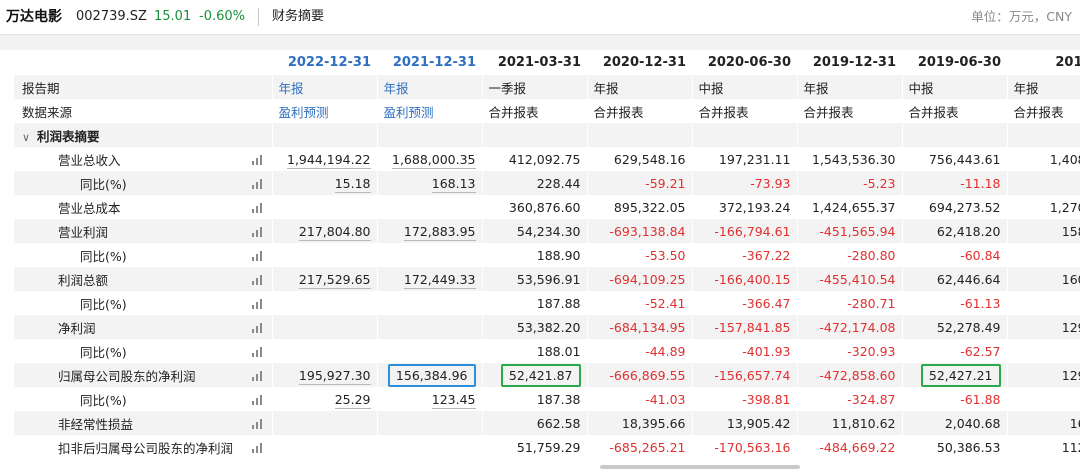  What do you see at coordinates (547, 135) in the screenshot?
I see `section-header-row: ∨ 利润表摘要` at bounding box center [547, 135].